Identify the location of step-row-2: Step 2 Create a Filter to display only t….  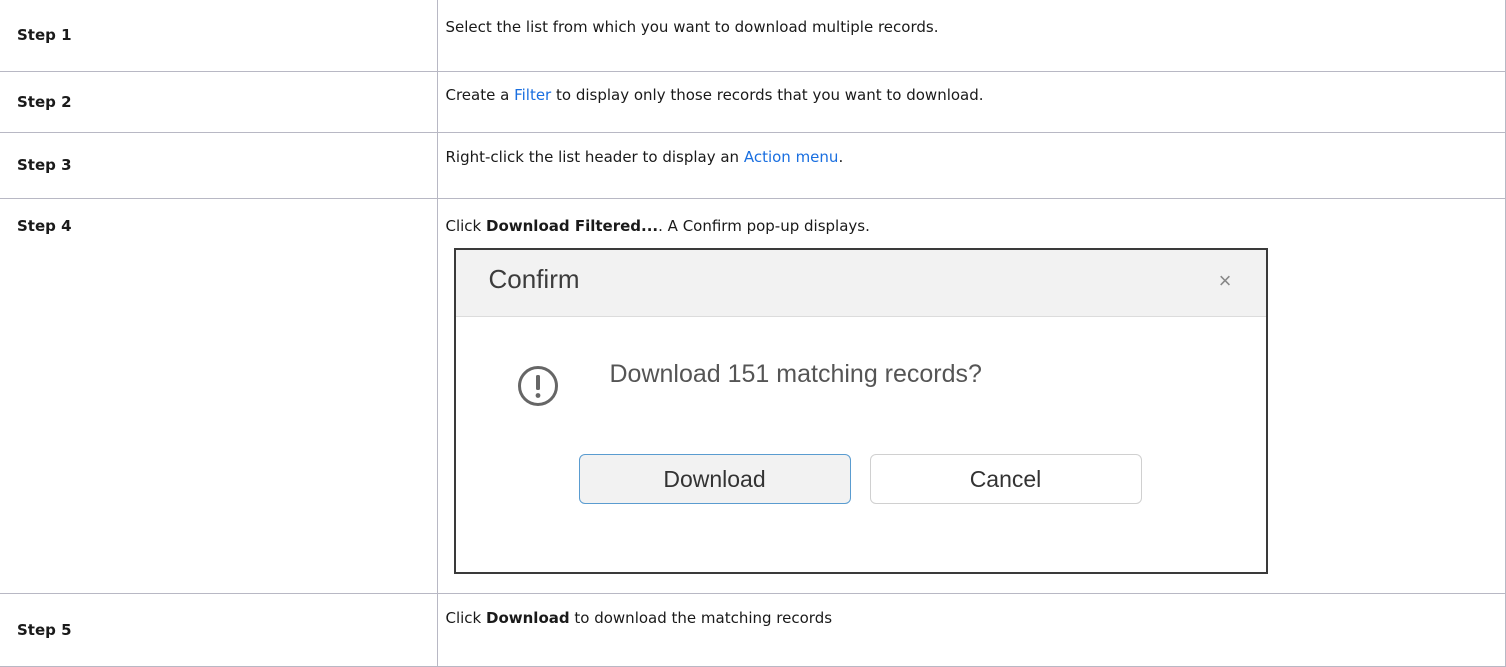
(753, 101).